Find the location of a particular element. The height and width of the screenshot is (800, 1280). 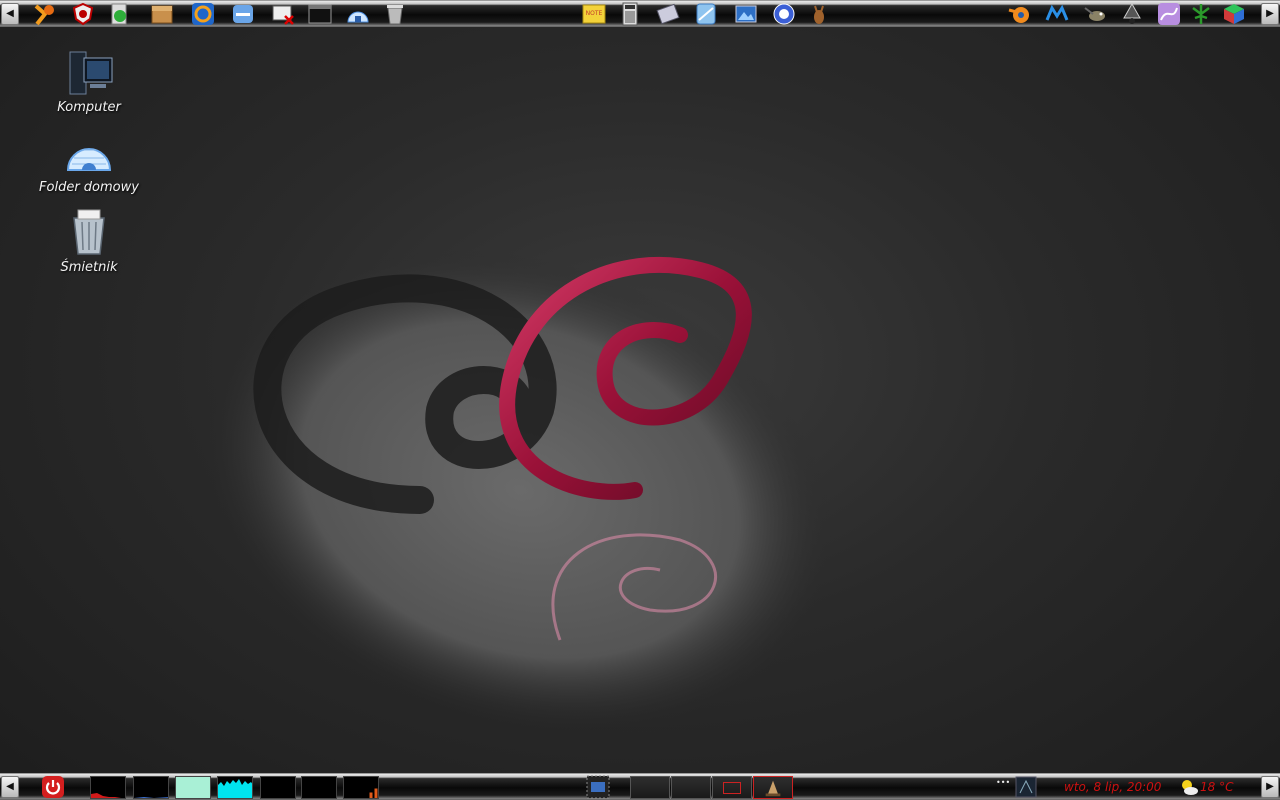

io-monitor is located at coordinates (361, 787).